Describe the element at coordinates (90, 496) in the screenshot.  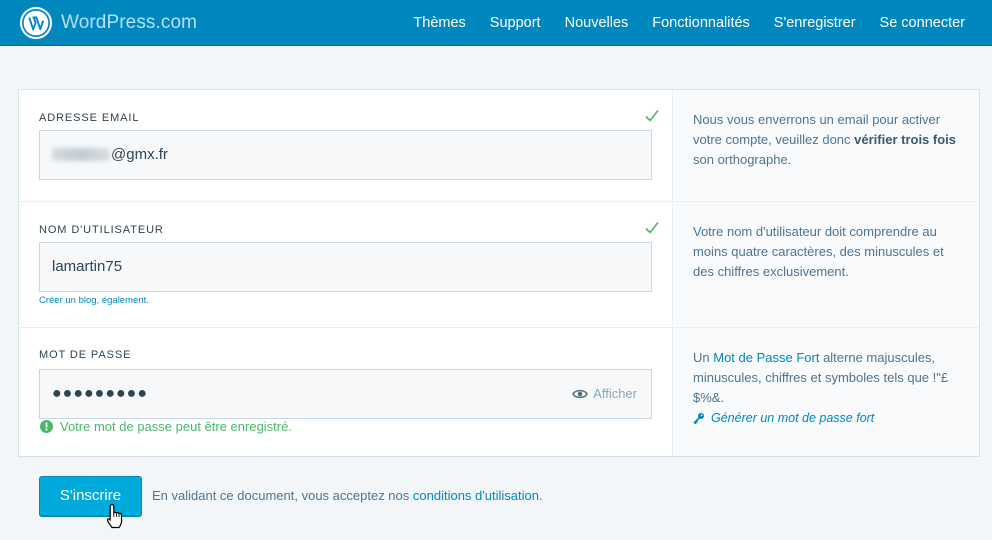
I see `signup-button: S'inscrire` at that location.